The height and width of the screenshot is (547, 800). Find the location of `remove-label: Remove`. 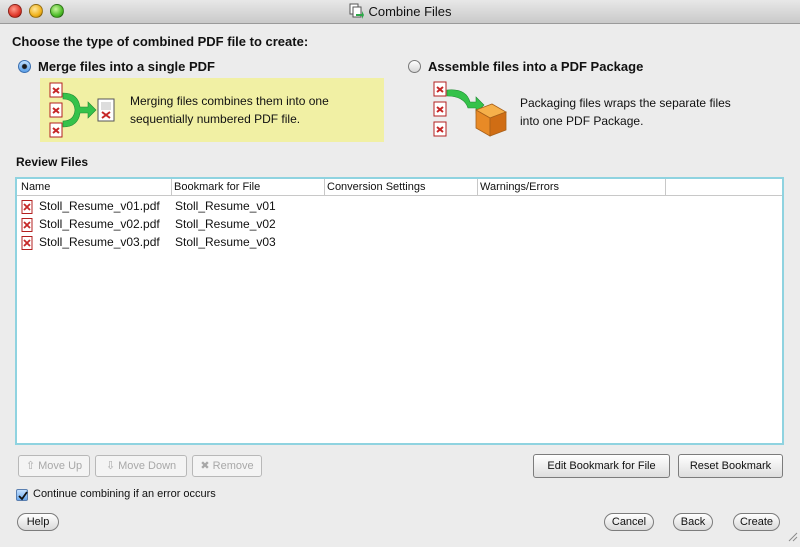

remove-label: Remove is located at coordinates (233, 466).